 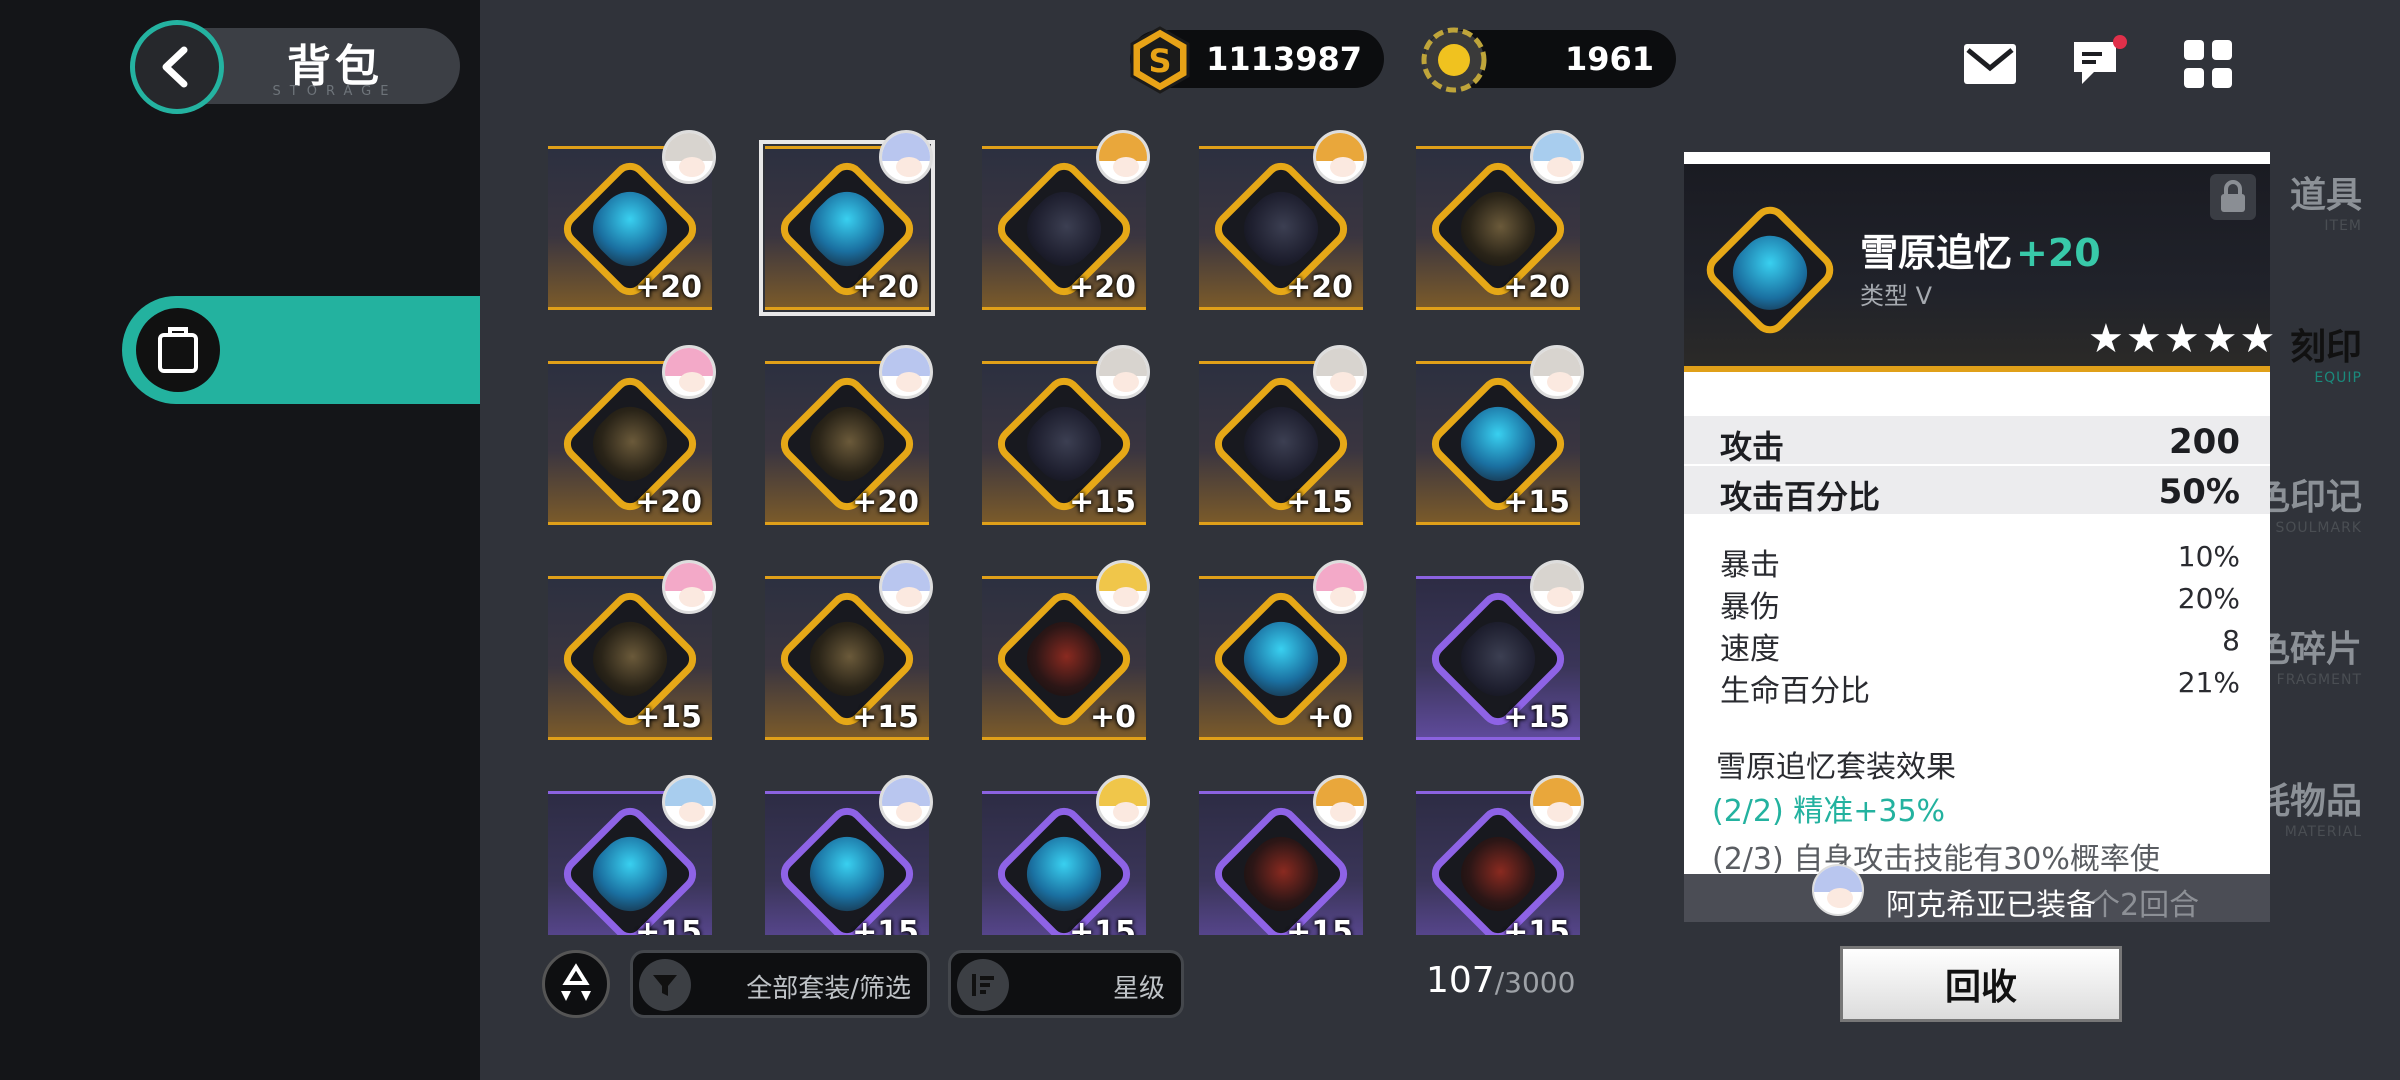 What do you see at coordinates (2208, 682) in the screenshot?
I see `sub-stat-value: 21%` at bounding box center [2208, 682].